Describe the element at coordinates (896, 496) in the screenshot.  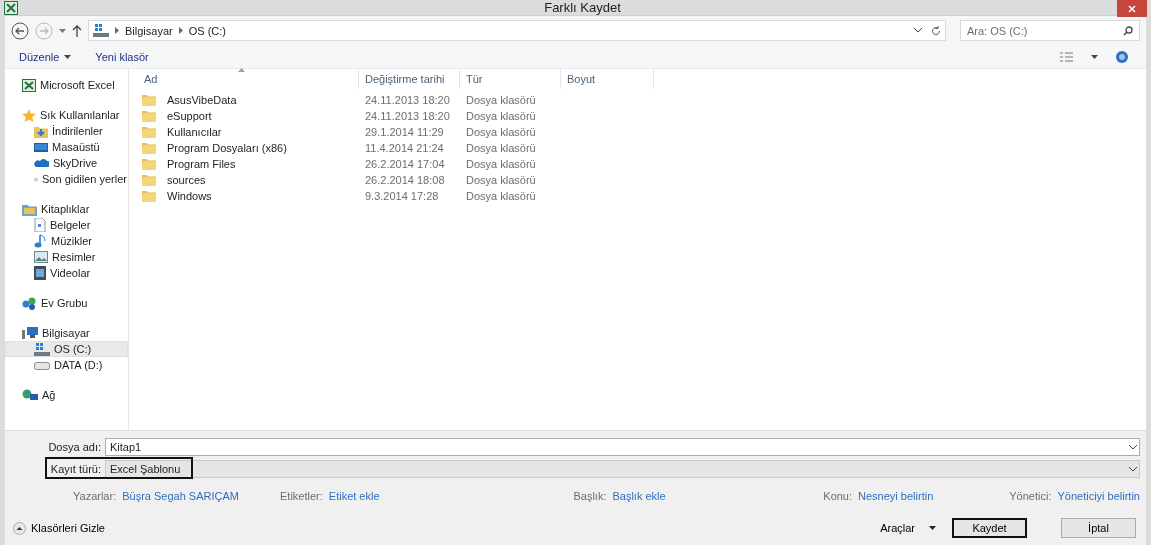
I see `metadata-link: Nesneyi belirtin` at that location.